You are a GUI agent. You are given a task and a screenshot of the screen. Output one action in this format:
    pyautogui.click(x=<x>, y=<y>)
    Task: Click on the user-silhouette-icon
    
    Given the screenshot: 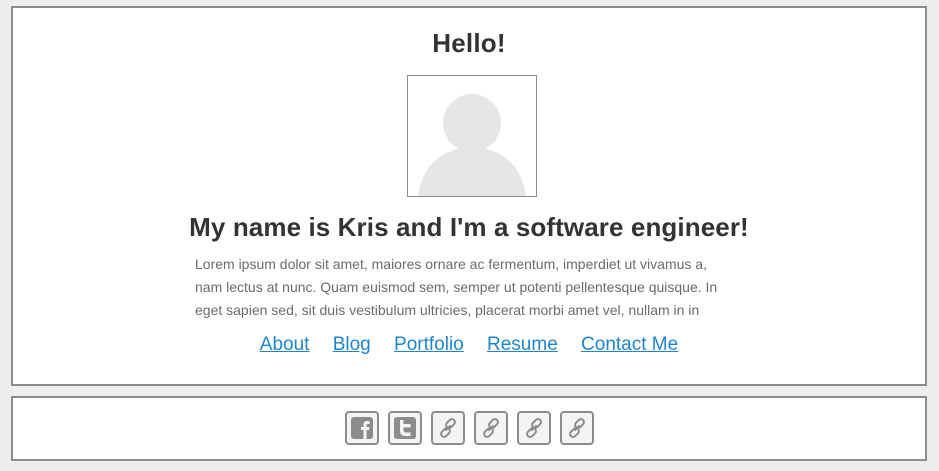 What is the action you would take?
    pyautogui.click(x=472, y=145)
    